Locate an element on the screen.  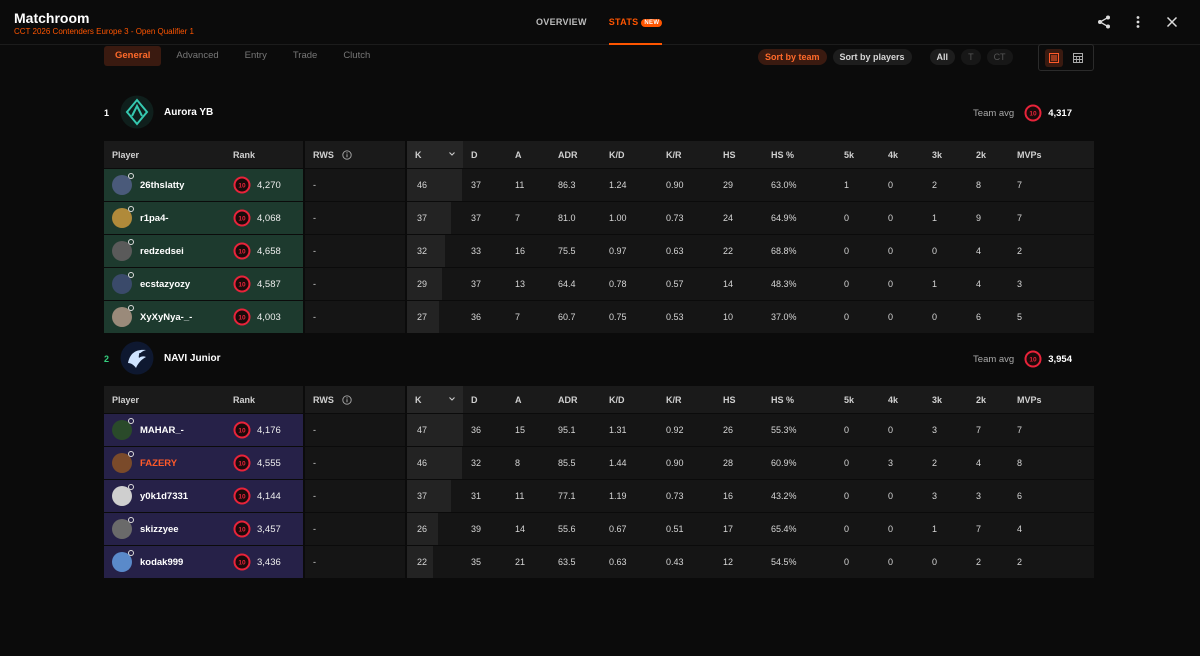
subtab-entry: Entry is located at coordinates (256, 56).